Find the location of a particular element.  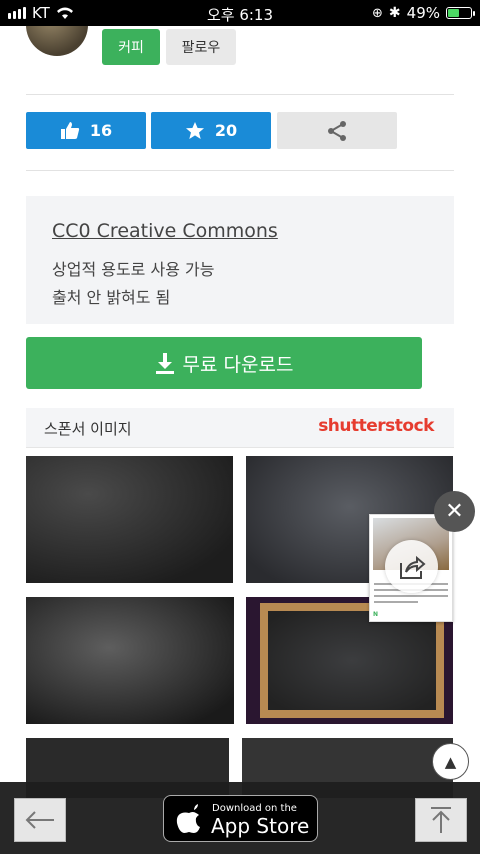

close-icon: ✕ is located at coordinates (454, 511).